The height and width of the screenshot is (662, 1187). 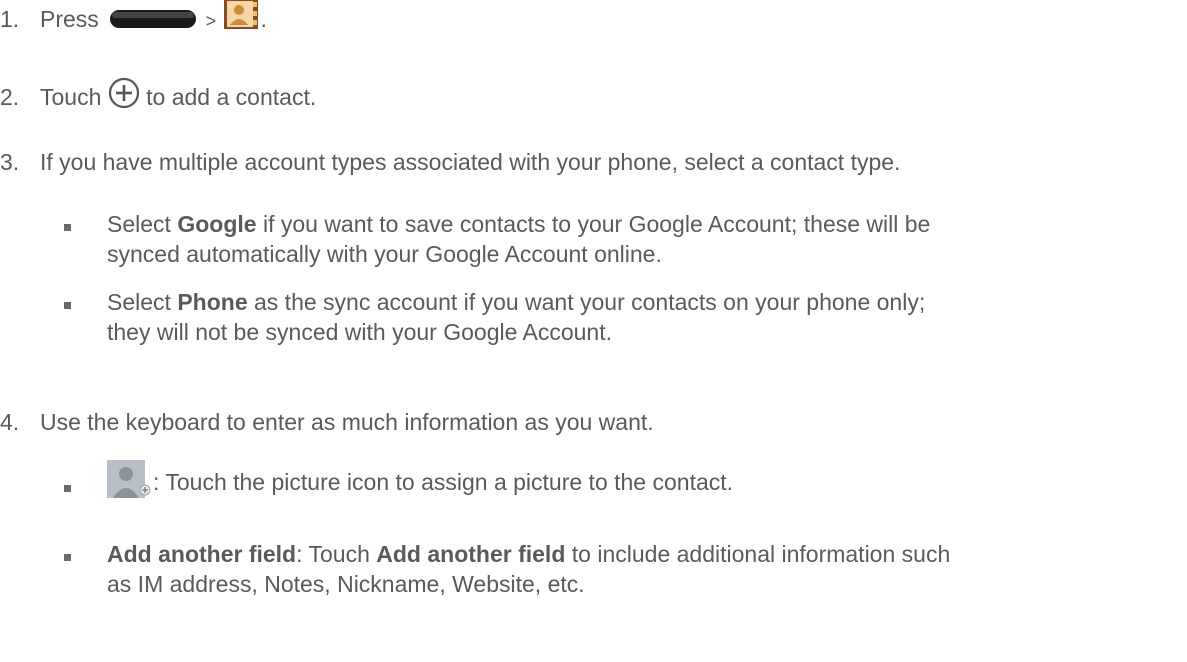 What do you see at coordinates (129, 478) in the screenshot?
I see `contact-picture-icon` at bounding box center [129, 478].